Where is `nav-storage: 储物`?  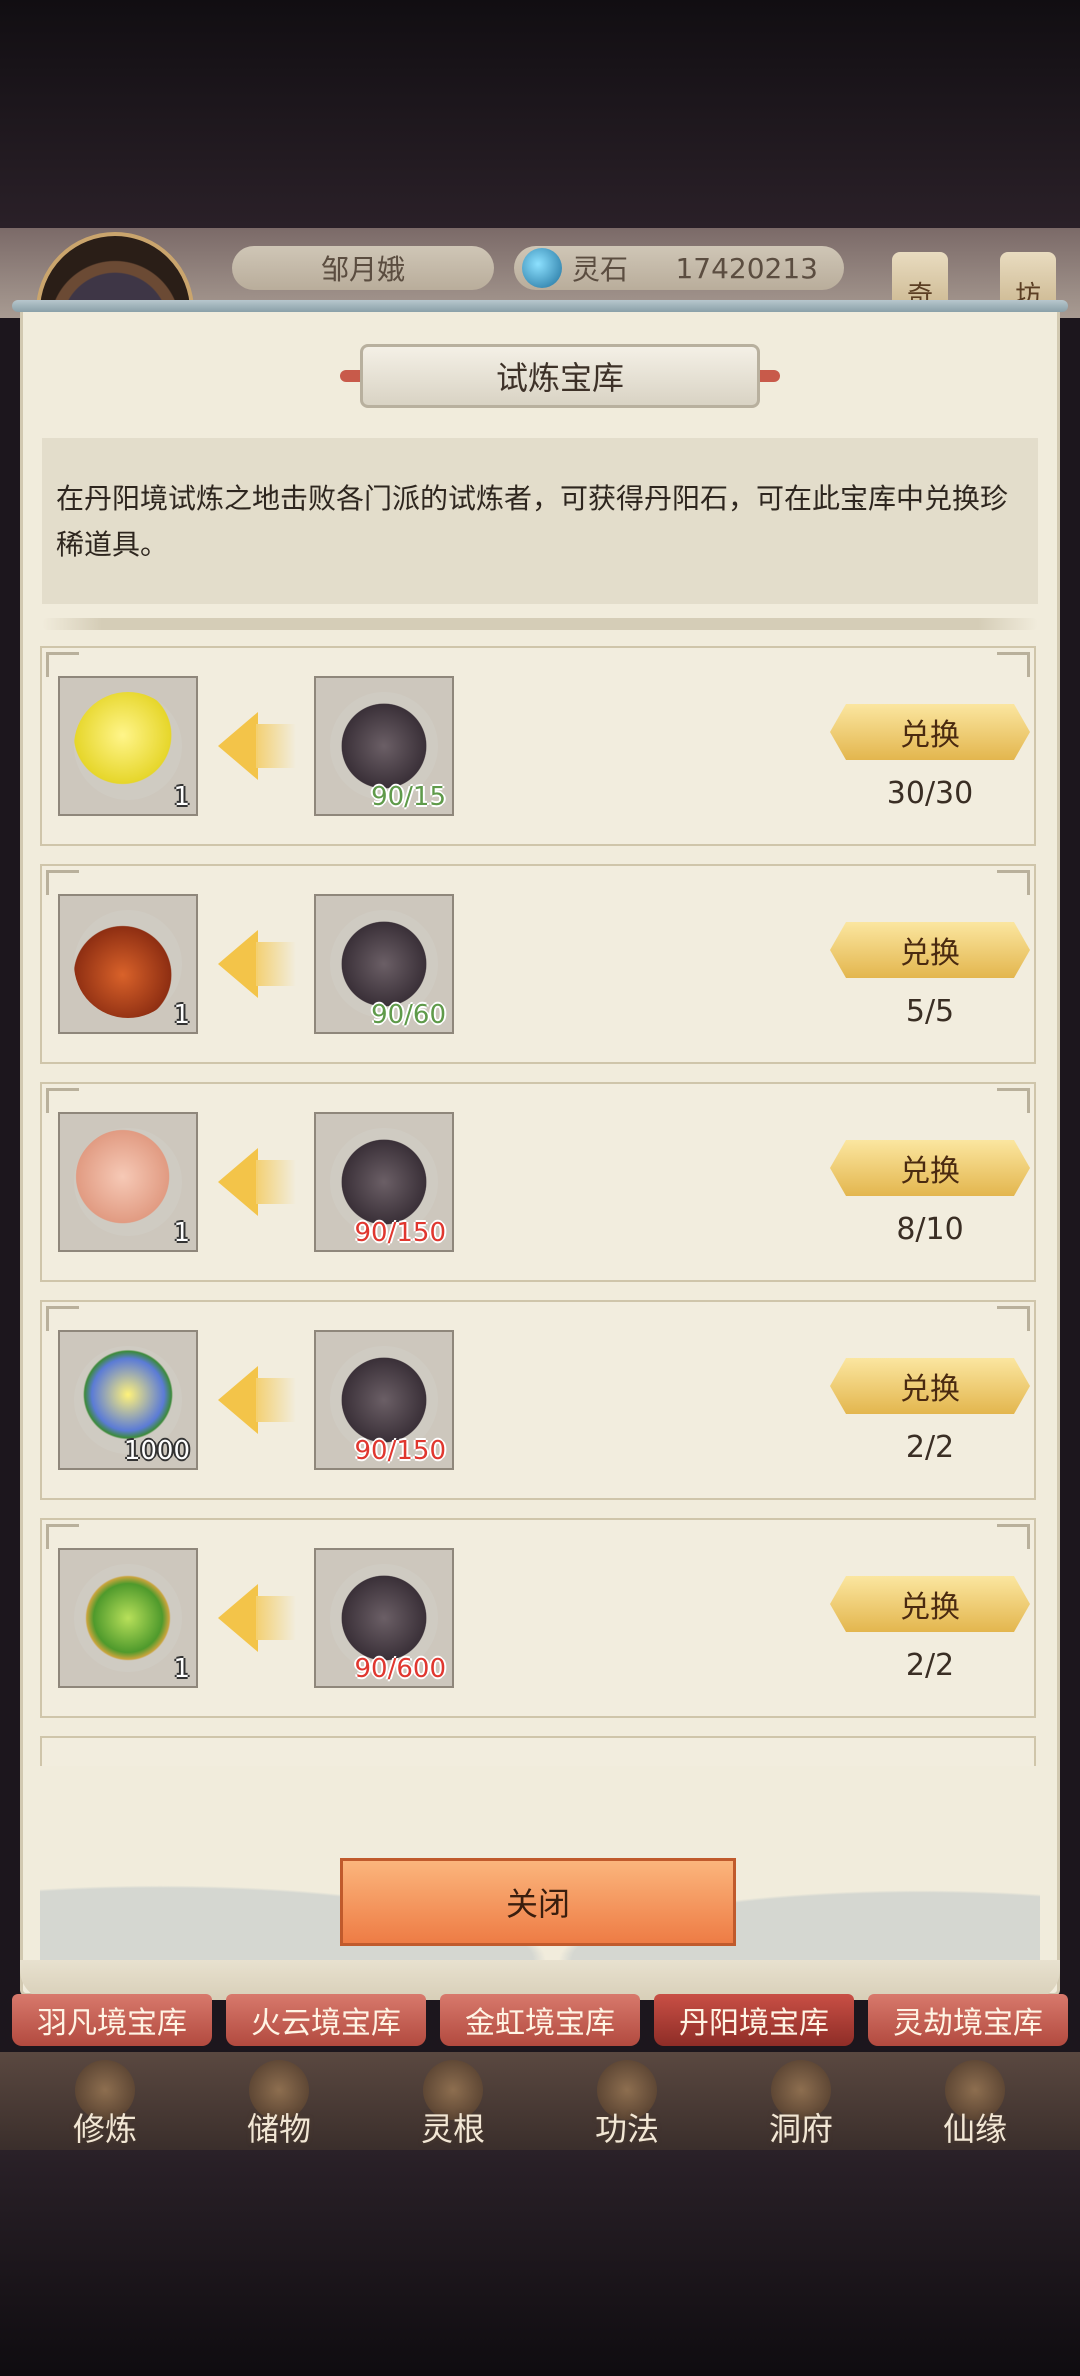 nav-storage: 储物 is located at coordinates (279, 2102).